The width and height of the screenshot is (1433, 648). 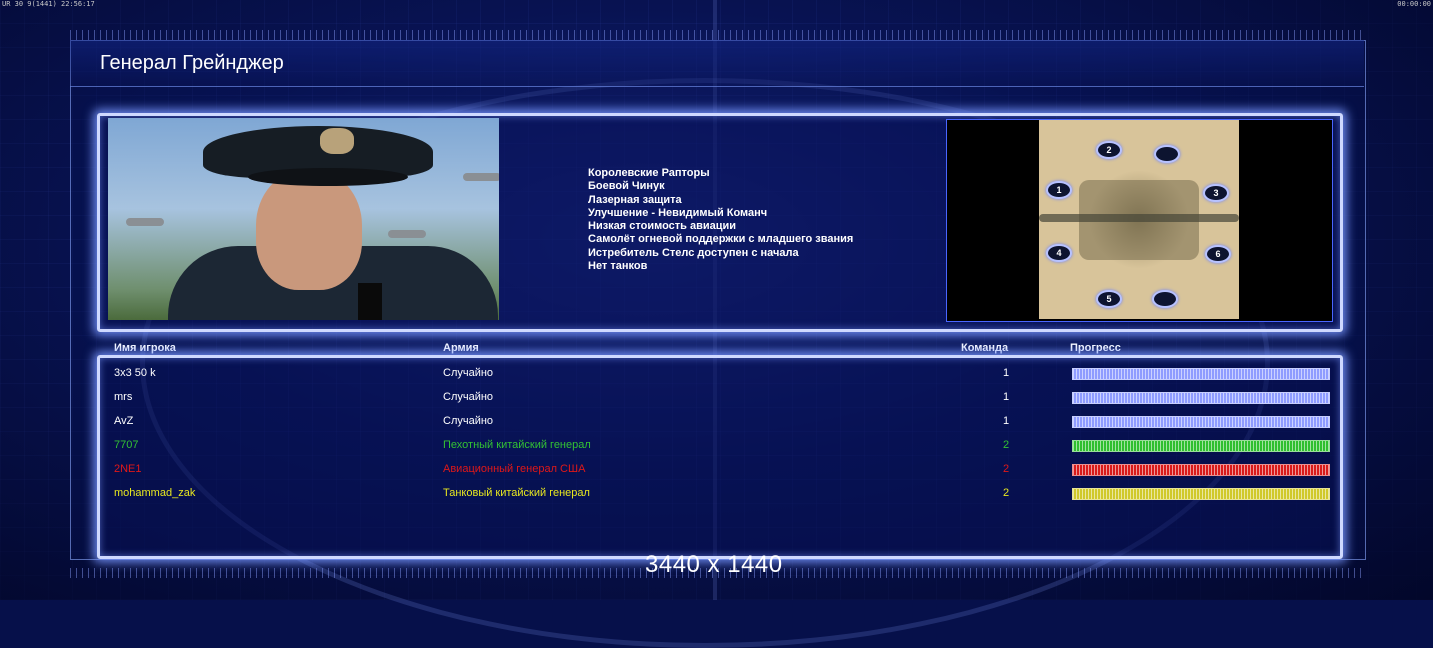 What do you see at coordinates (618, 266) in the screenshot?
I see `trait-item: Нет танков` at bounding box center [618, 266].